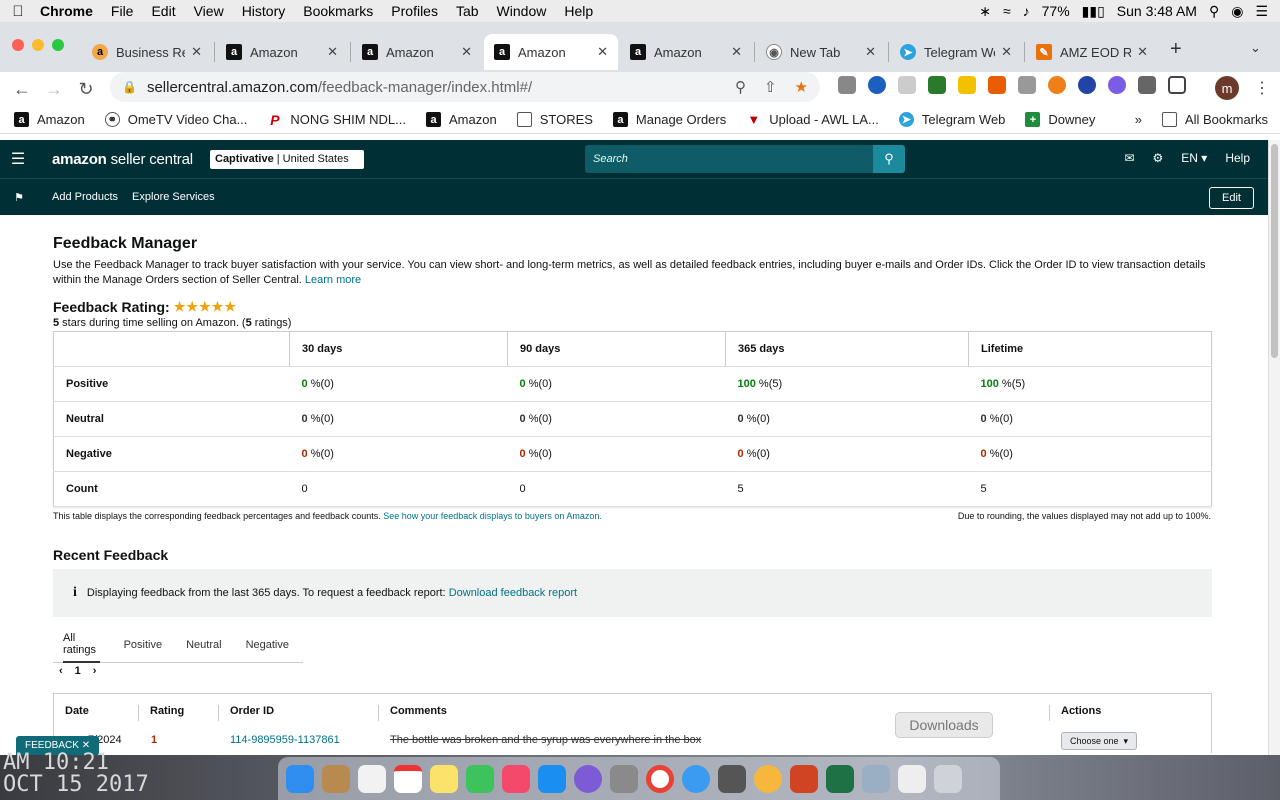  What do you see at coordinates (522, 11) in the screenshot?
I see `menu-window: Window` at bounding box center [522, 11].